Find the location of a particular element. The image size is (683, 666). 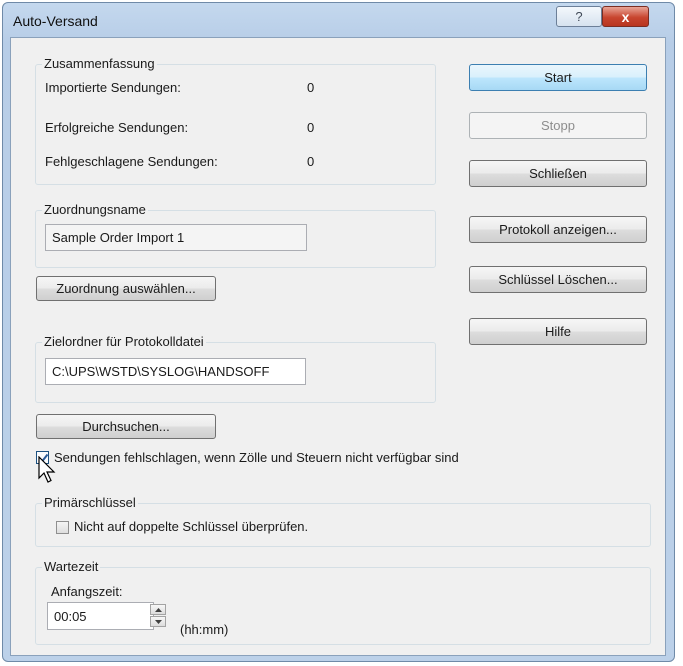

help-icon: ? is located at coordinates (579, 16).